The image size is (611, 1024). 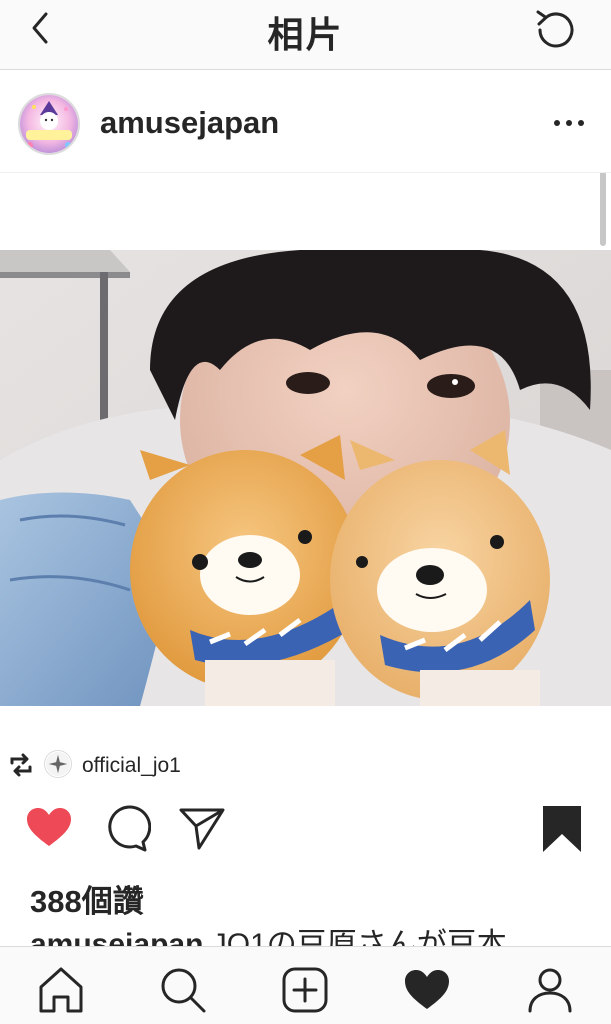 What do you see at coordinates (87, 898) in the screenshot?
I see `like-count: 388個讚` at bounding box center [87, 898].